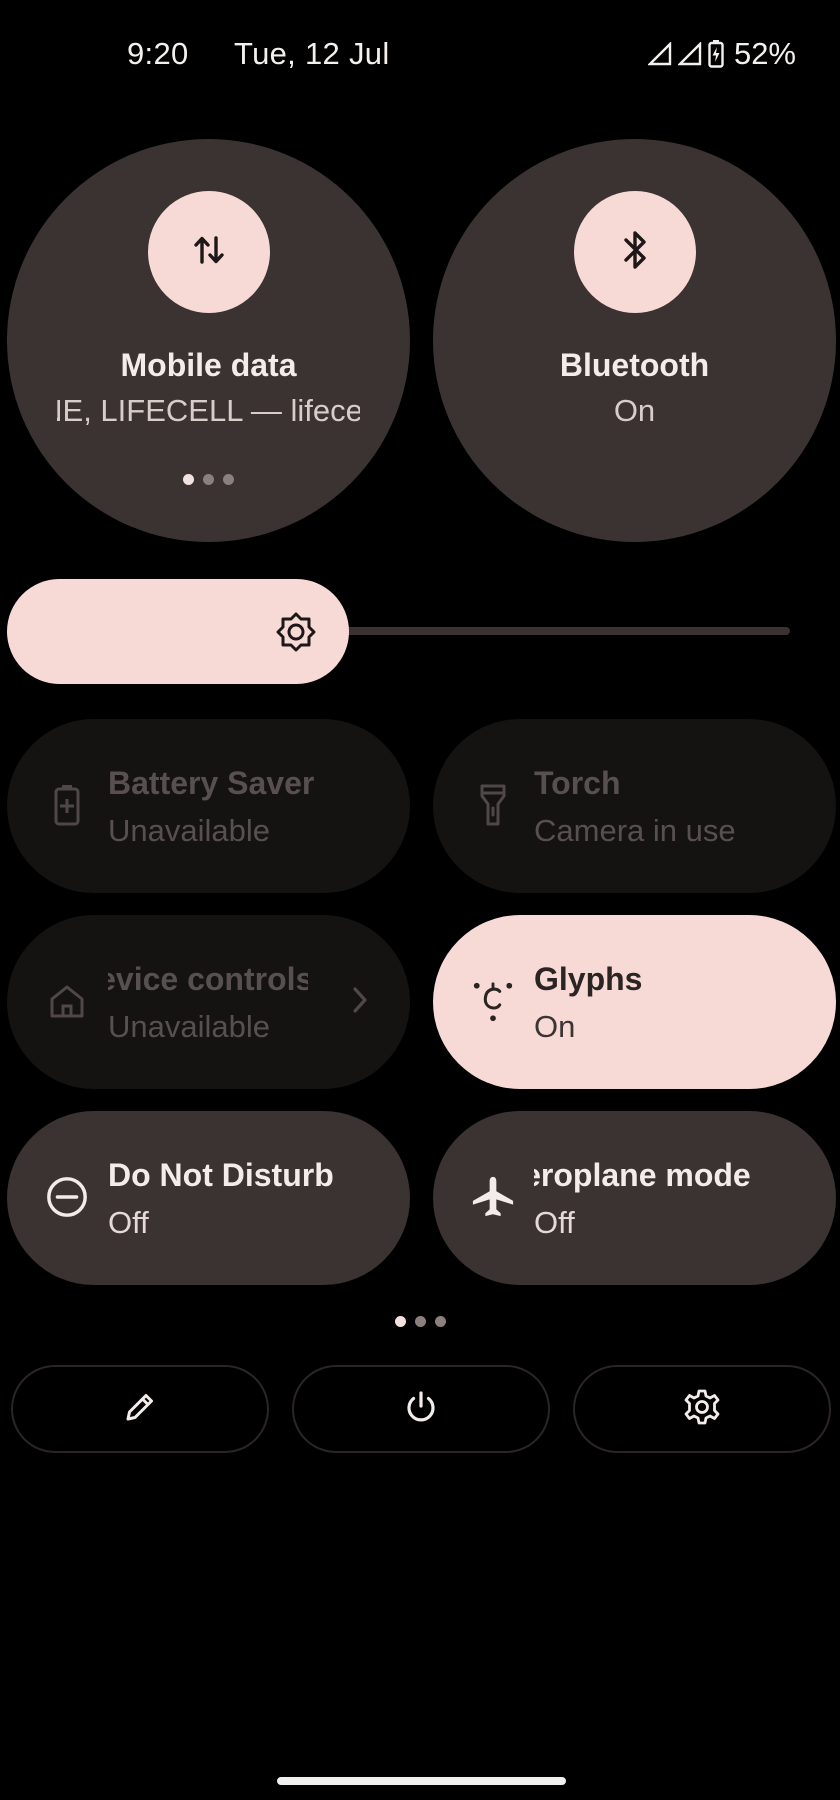  Describe the element at coordinates (588, 979) in the screenshot. I see `tile-title: Glyphs` at that location.